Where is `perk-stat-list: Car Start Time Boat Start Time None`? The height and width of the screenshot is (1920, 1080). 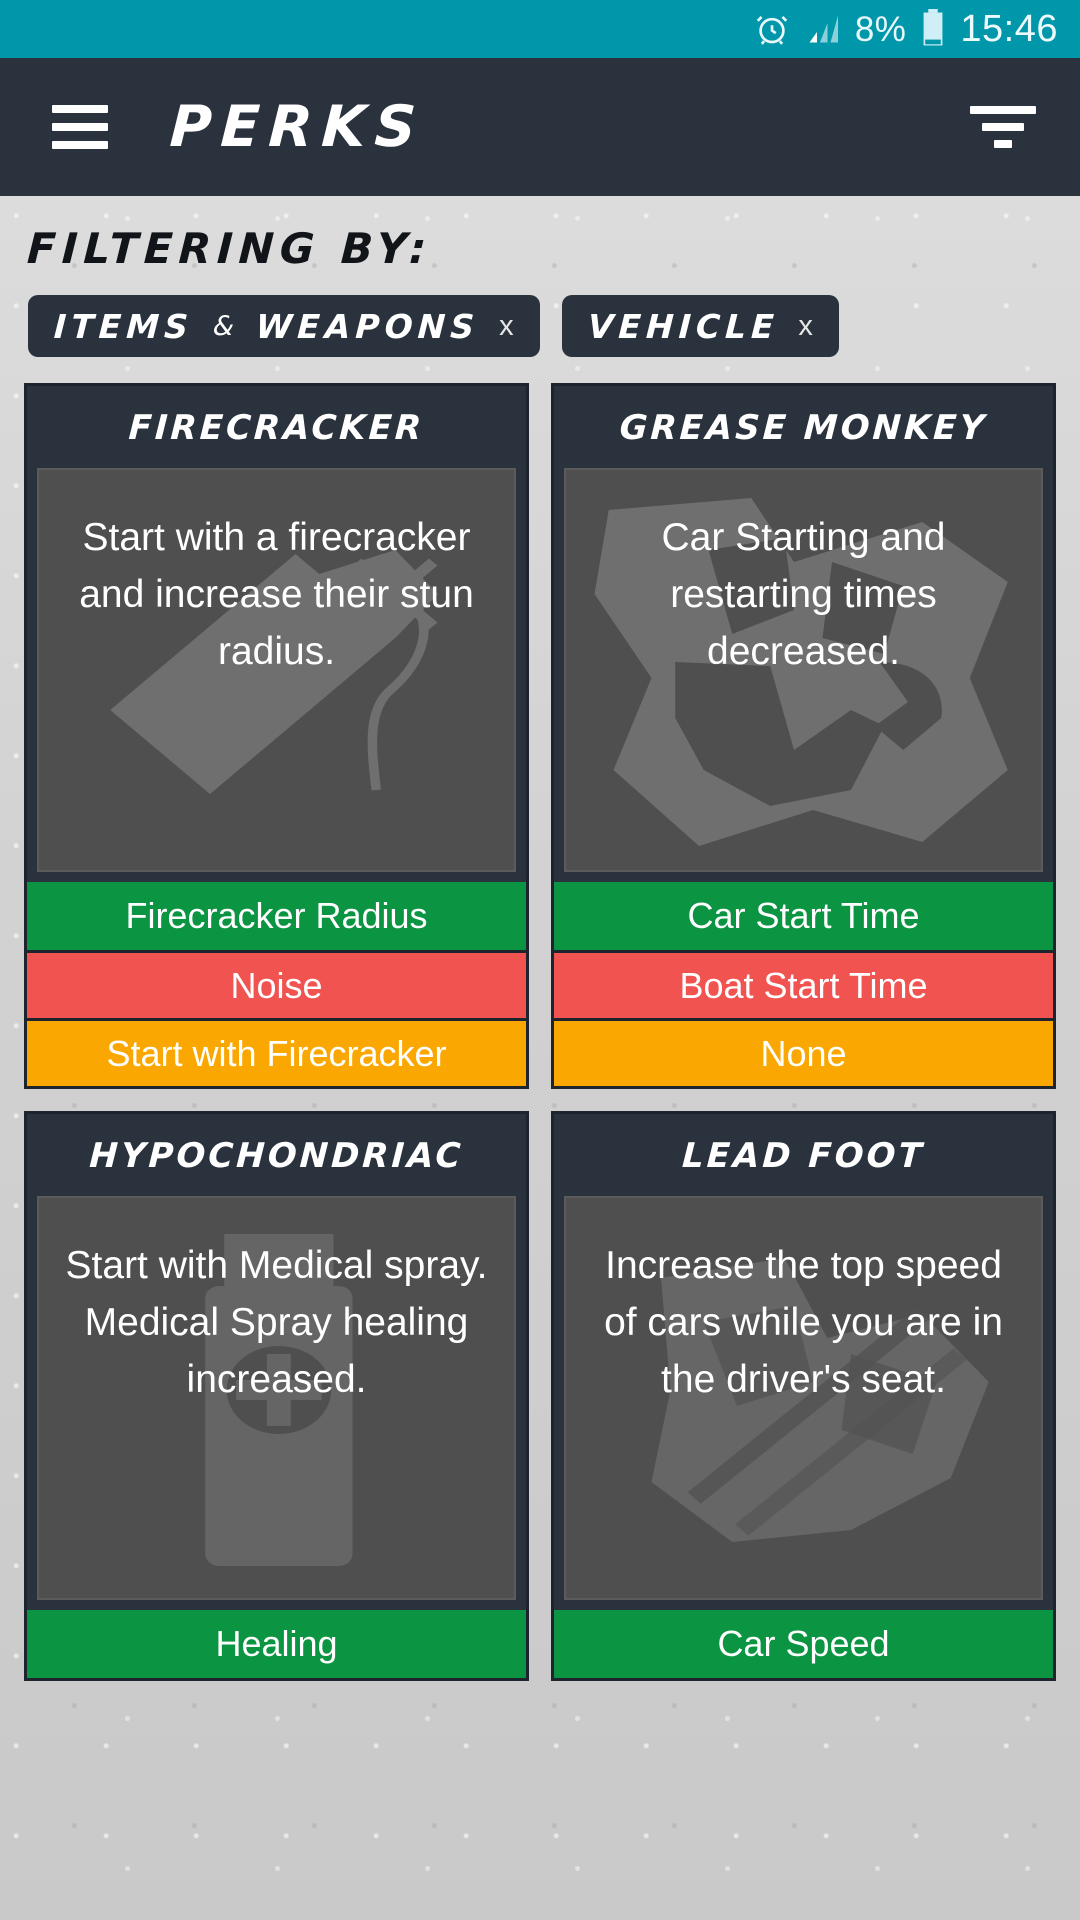
perk-stat-list: Car Start Time Boat Start Time None is located at coordinates (803, 984).